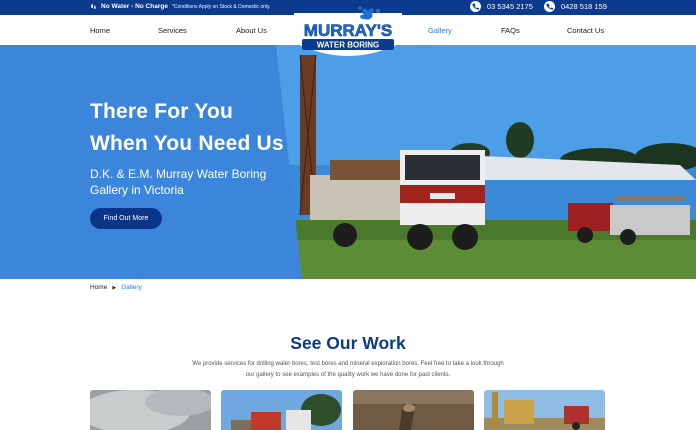 This screenshot has width=696, height=430. What do you see at coordinates (584, 6) in the screenshot?
I see `phone-number-2: 0428 518 159` at bounding box center [584, 6].